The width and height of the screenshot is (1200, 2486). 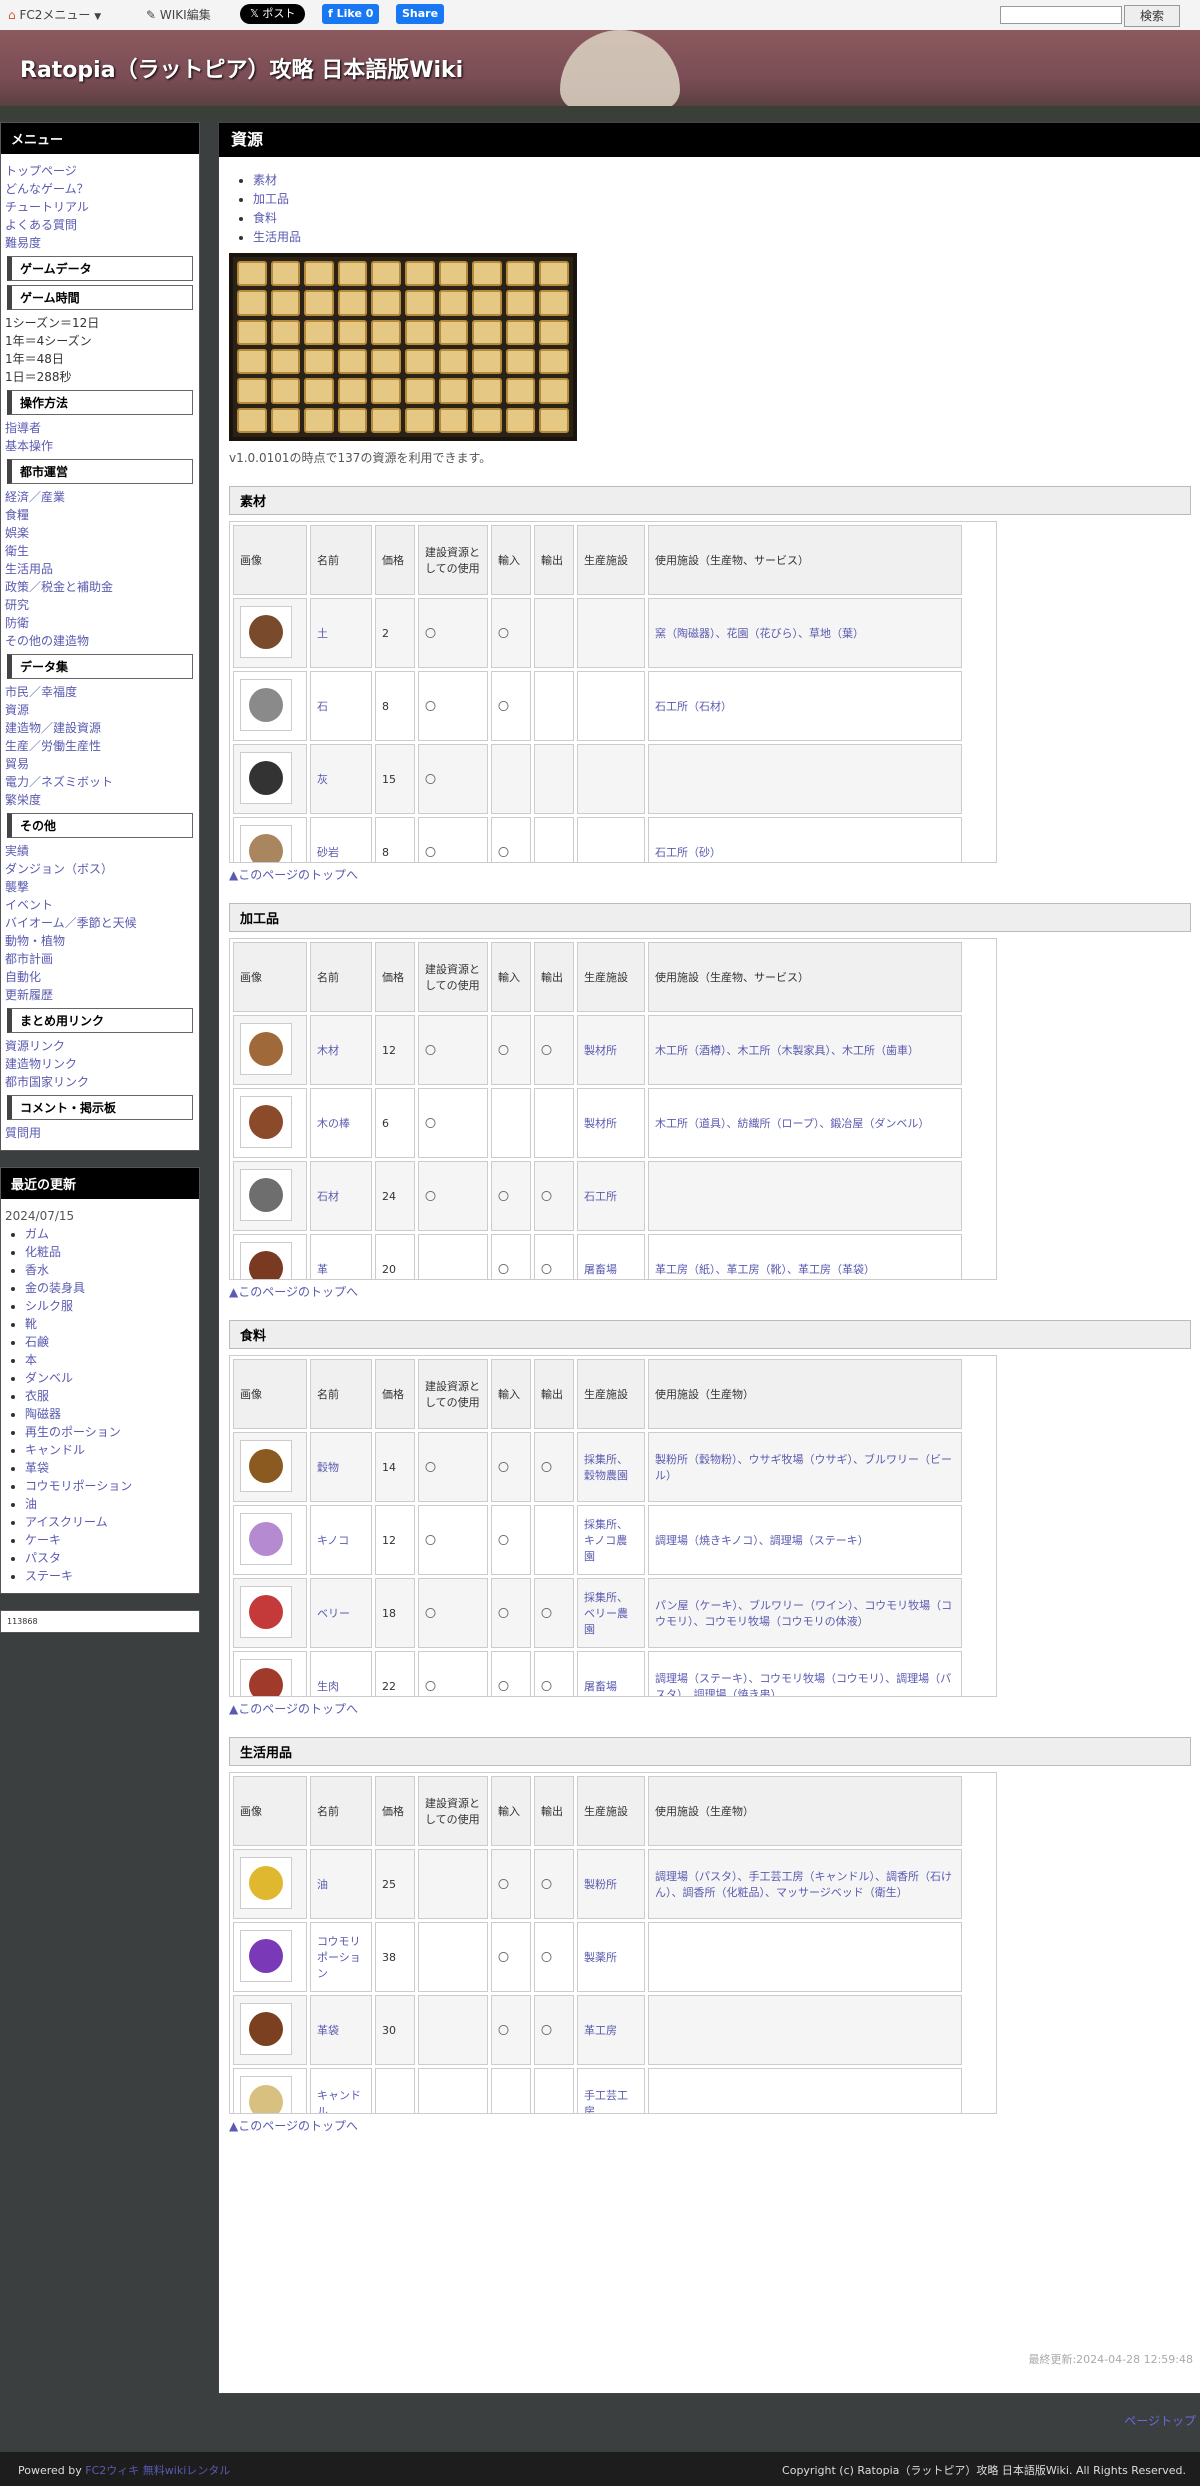 I want to click on sidebar-links-link: 資源リンク, so click(x=100, y=1046).